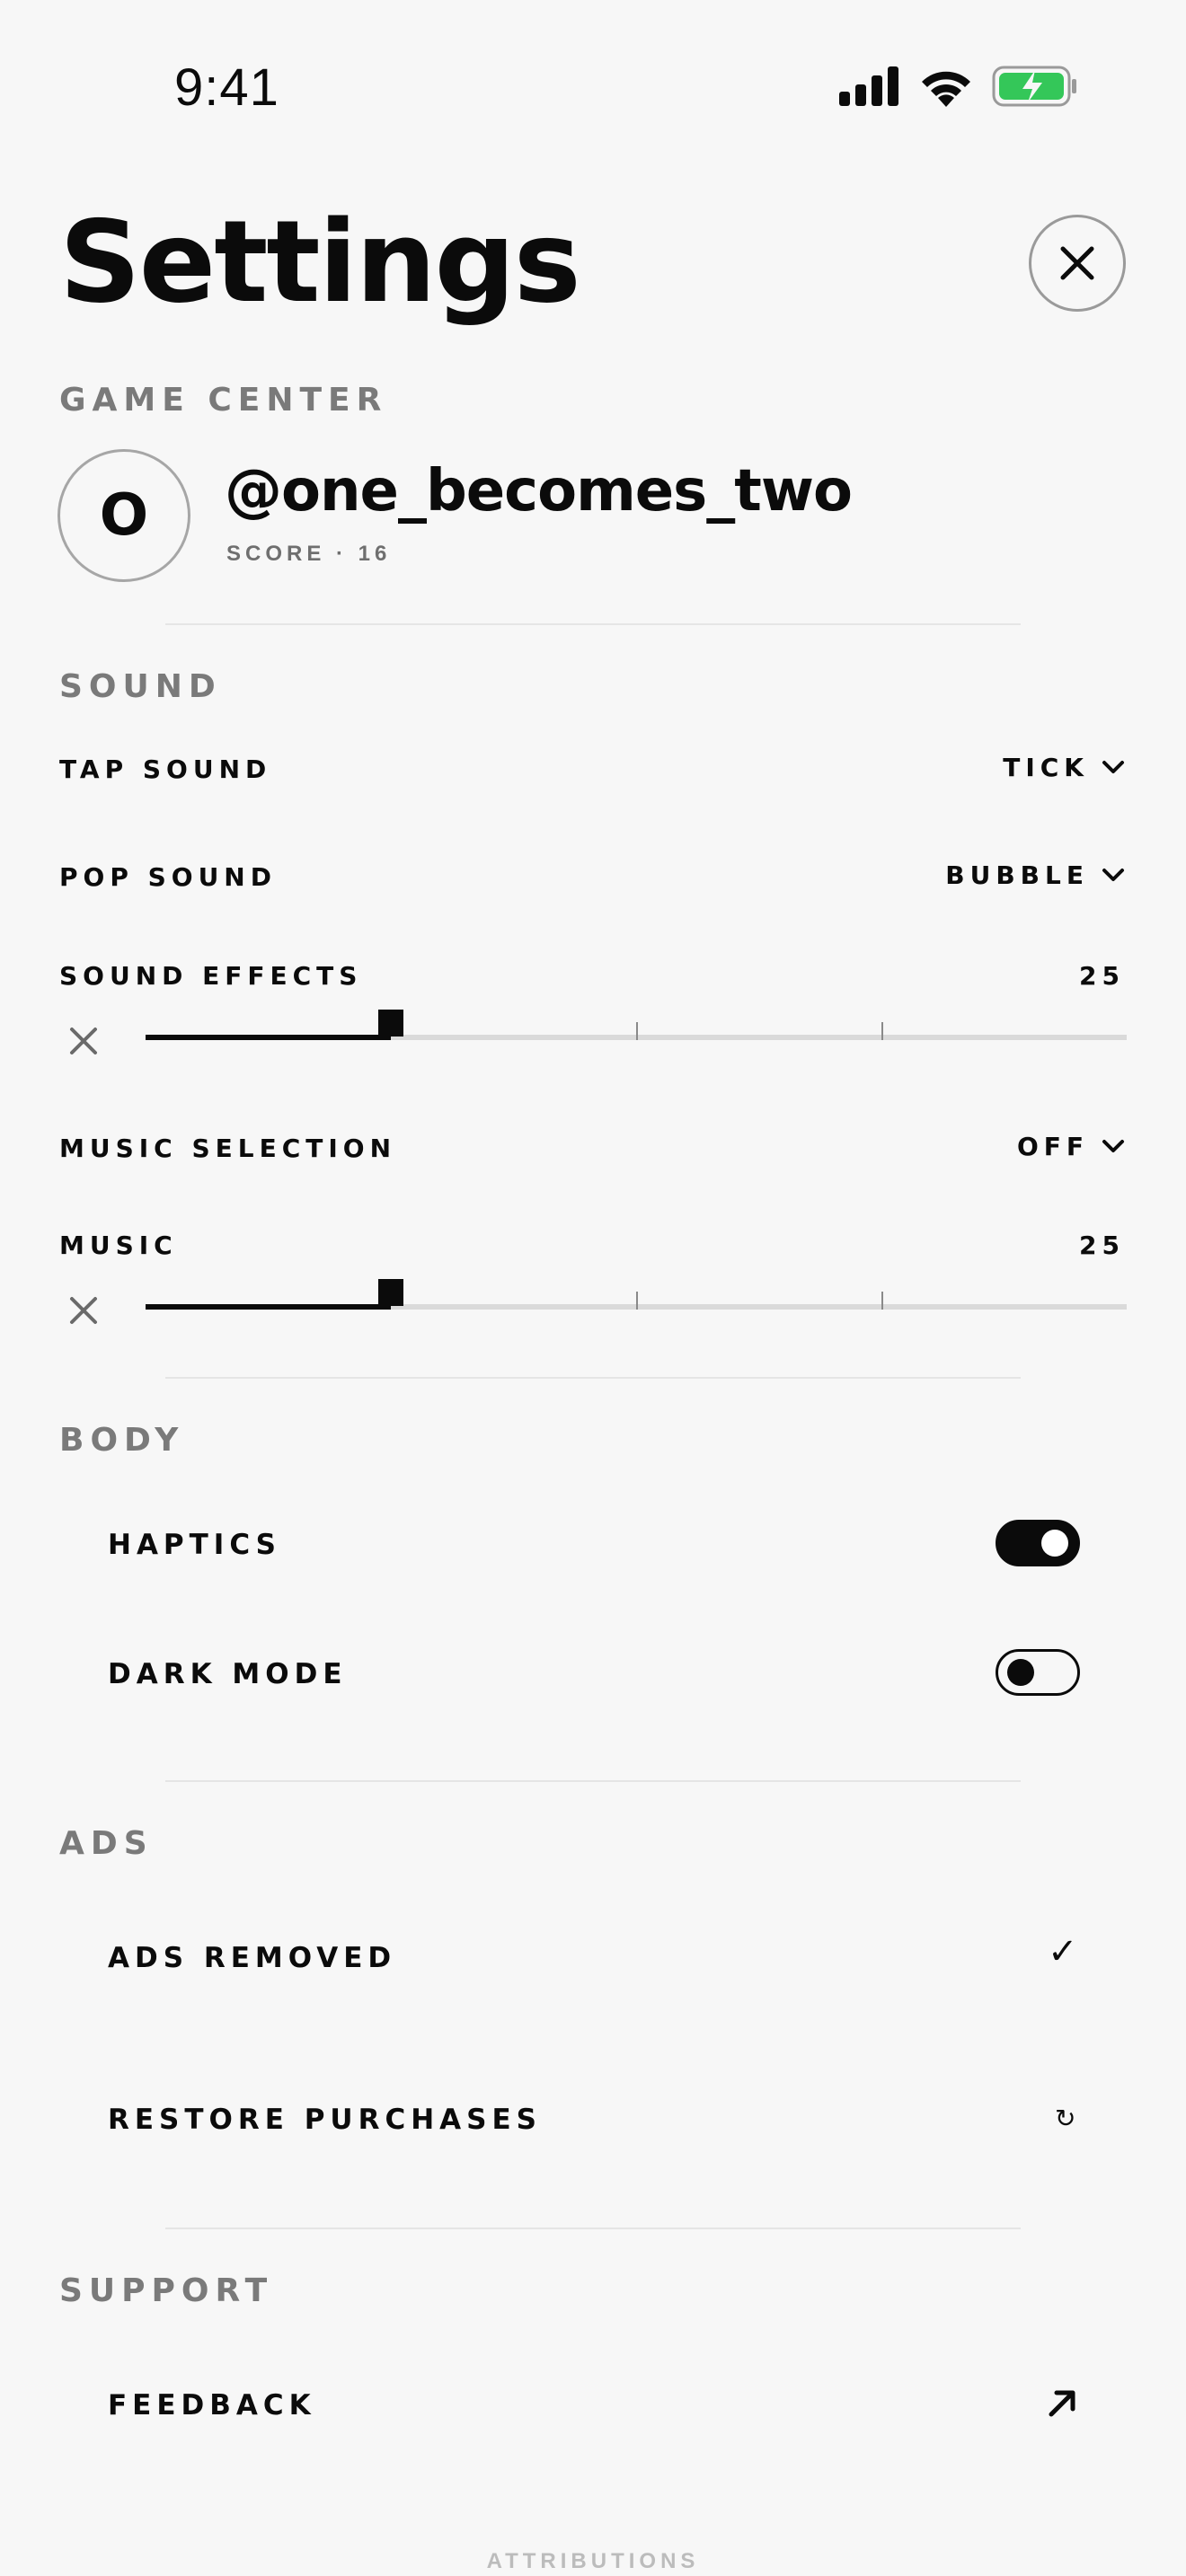  I want to click on close-icon, so click(1077, 263).